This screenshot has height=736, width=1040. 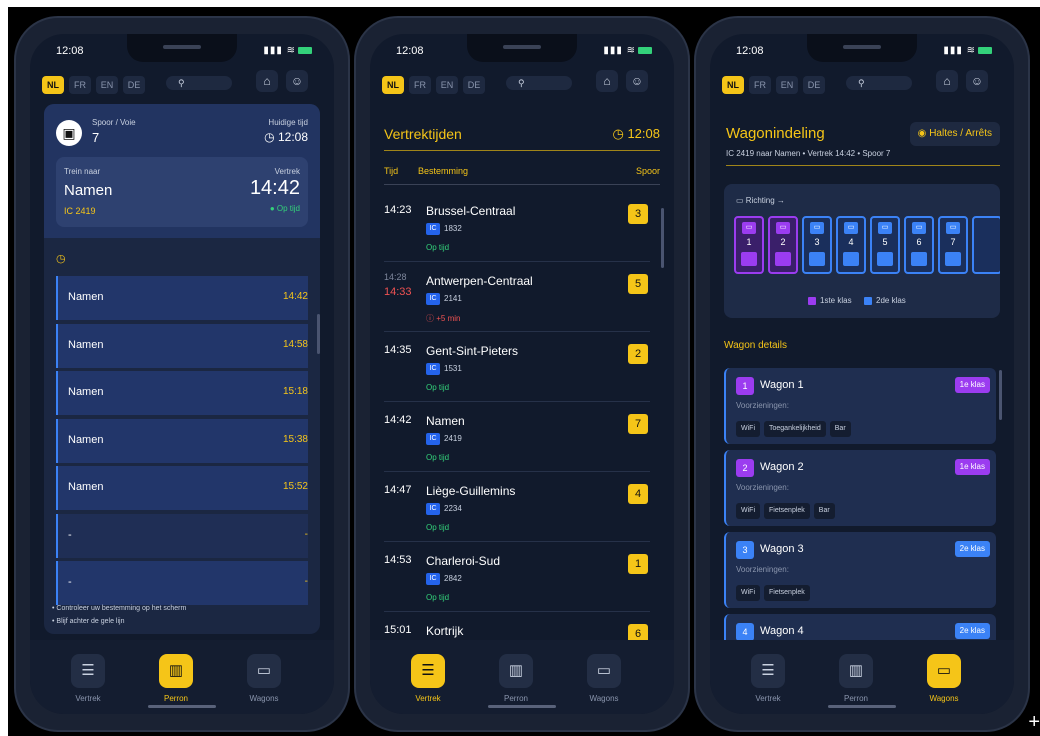 I want to click on departure-label: Vertrek, so click(x=287, y=171).